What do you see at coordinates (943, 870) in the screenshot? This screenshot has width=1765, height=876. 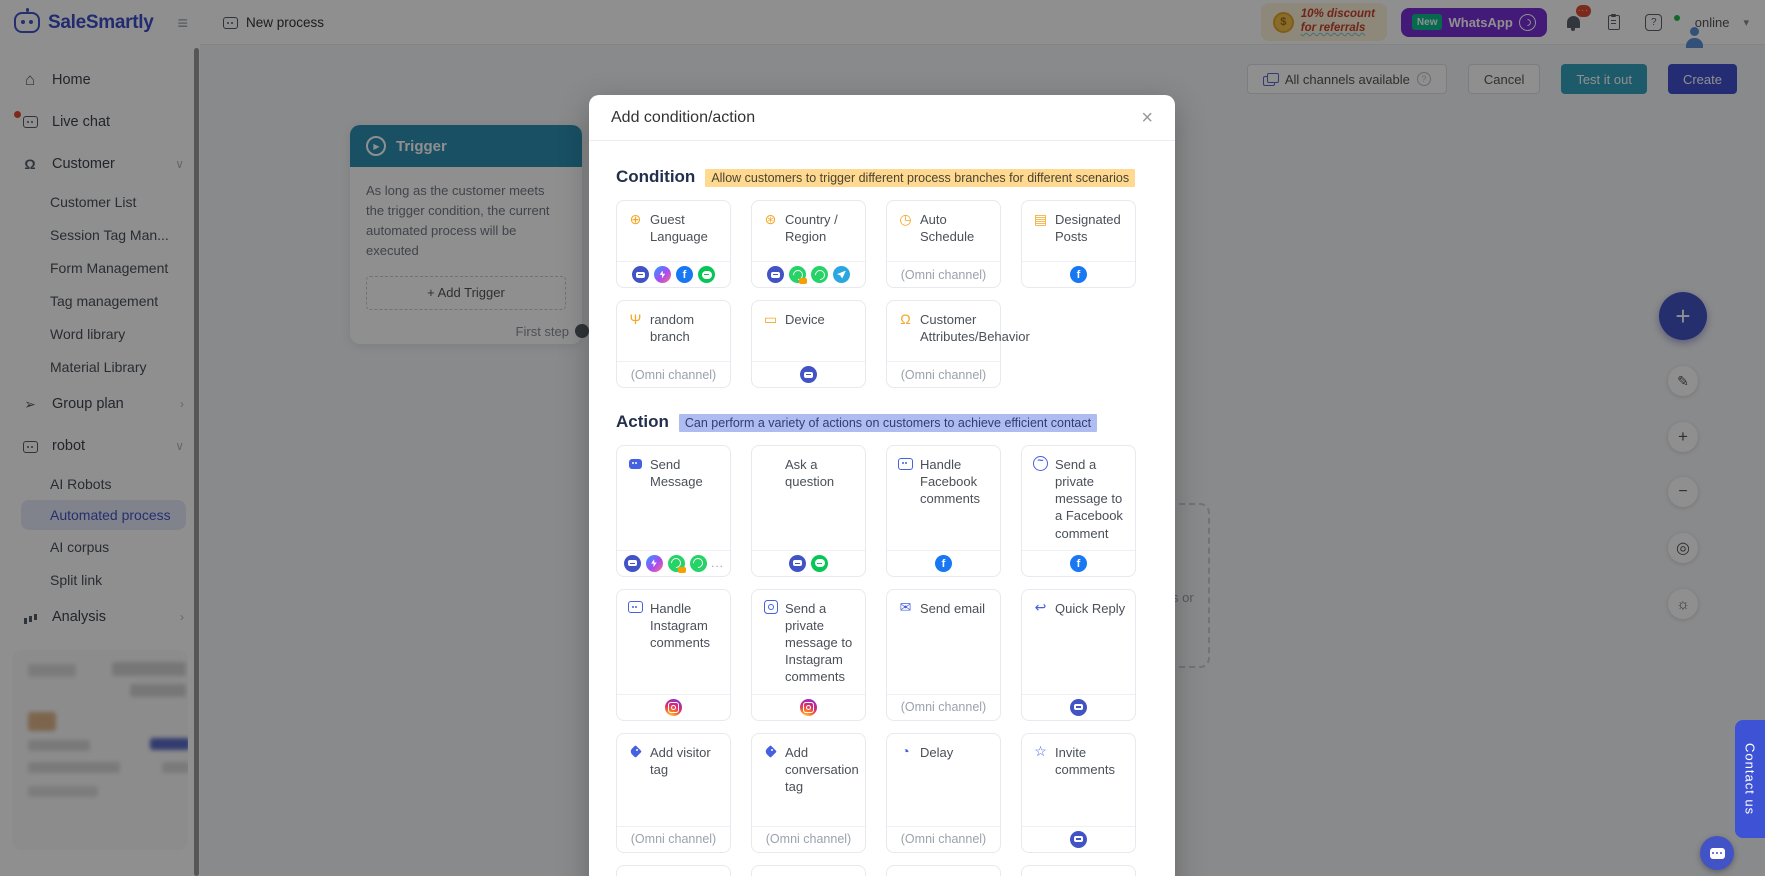 I see `act-card: ☊Assigning Customer Service` at bounding box center [943, 870].